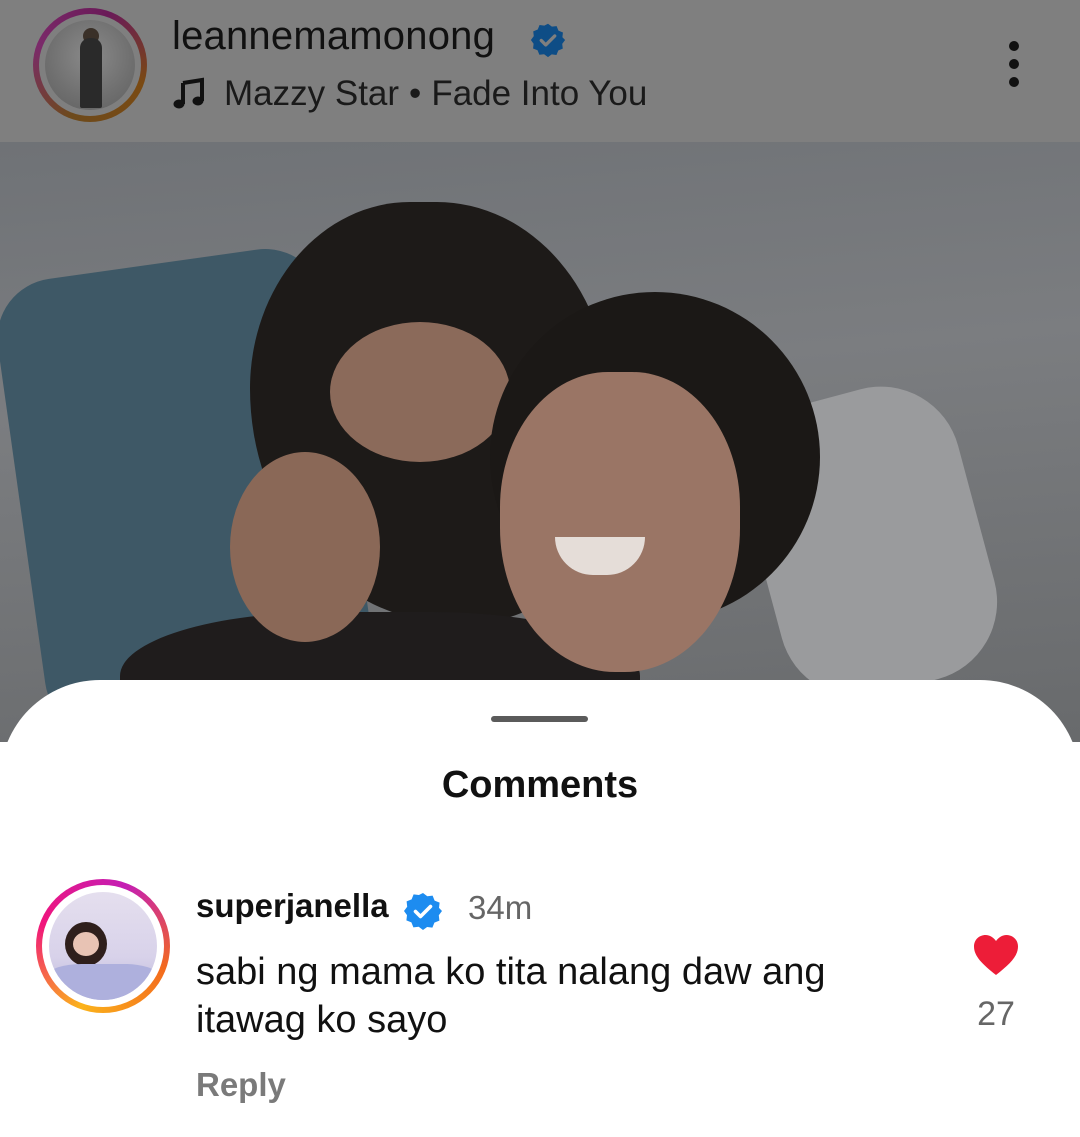  I want to click on drag-handle, so click(539, 719).